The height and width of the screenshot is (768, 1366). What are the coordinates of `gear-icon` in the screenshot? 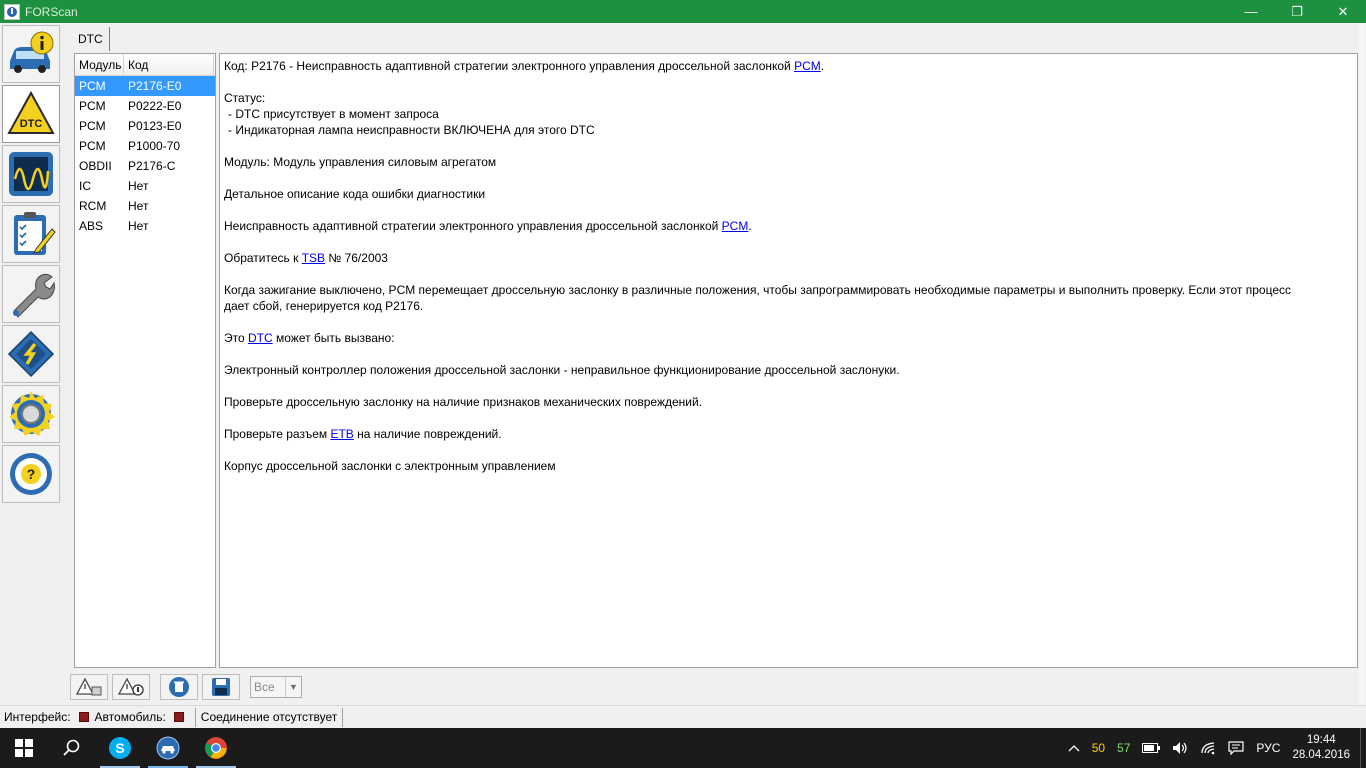 It's located at (32, 413).